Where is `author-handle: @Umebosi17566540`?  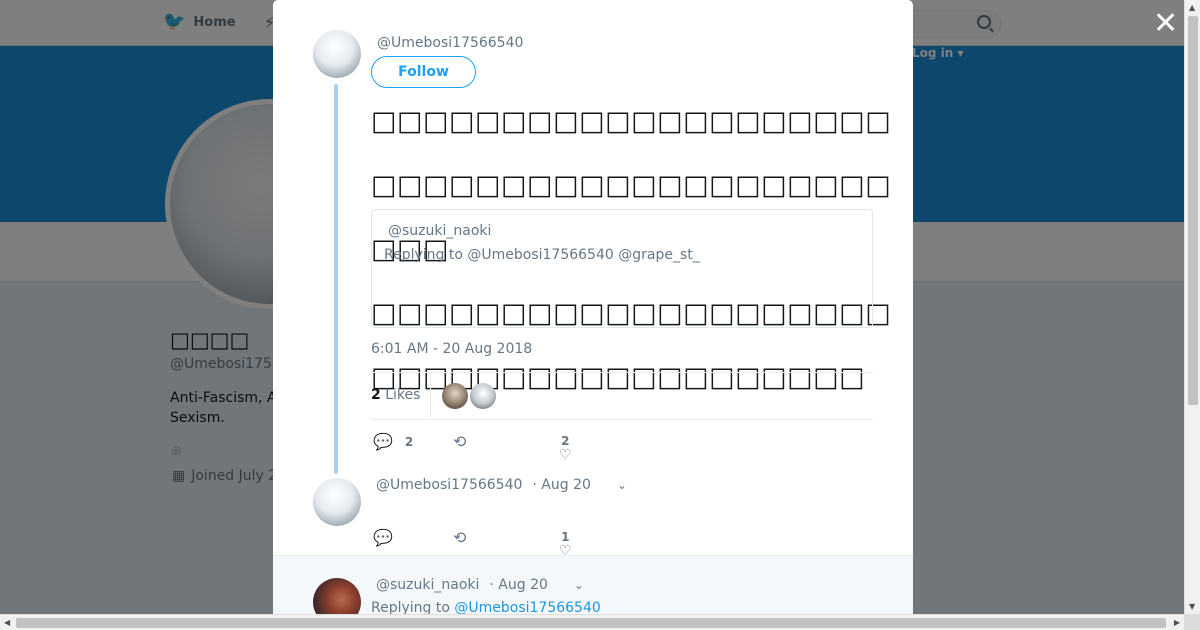 author-handle: @Umebosi17566540 is located at coordinates (450, 43).